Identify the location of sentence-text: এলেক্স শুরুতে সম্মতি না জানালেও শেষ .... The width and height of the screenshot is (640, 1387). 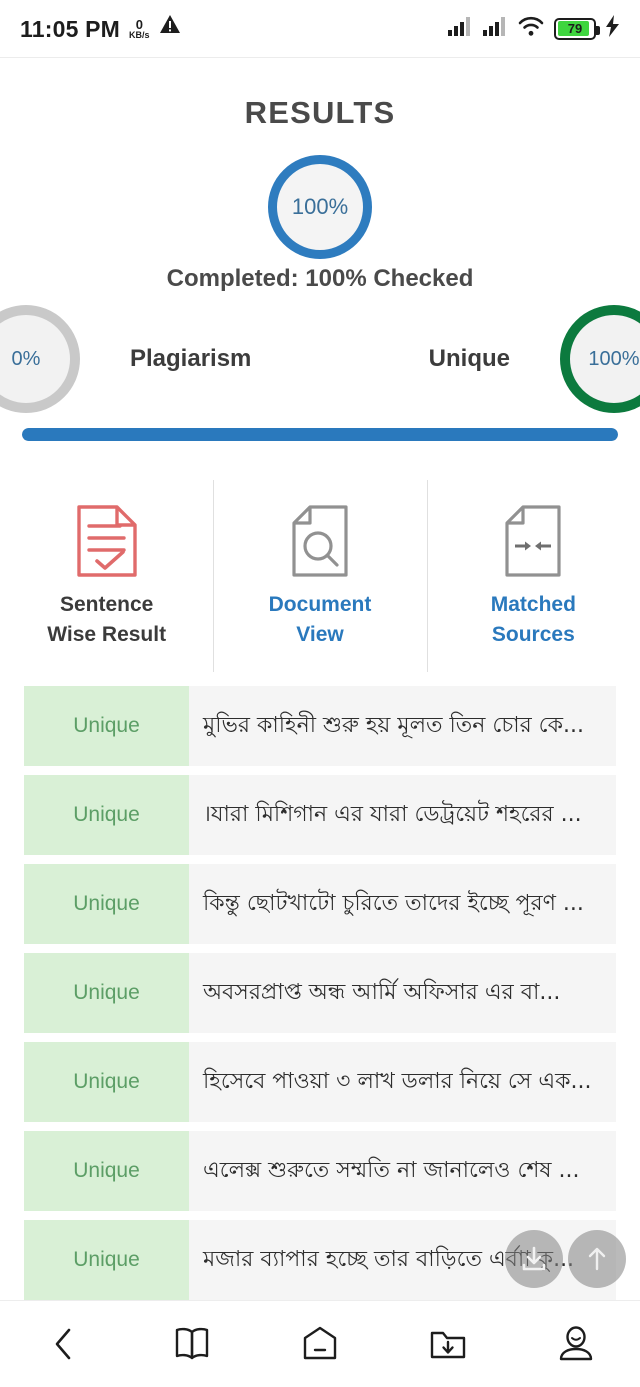
(391, 1170).